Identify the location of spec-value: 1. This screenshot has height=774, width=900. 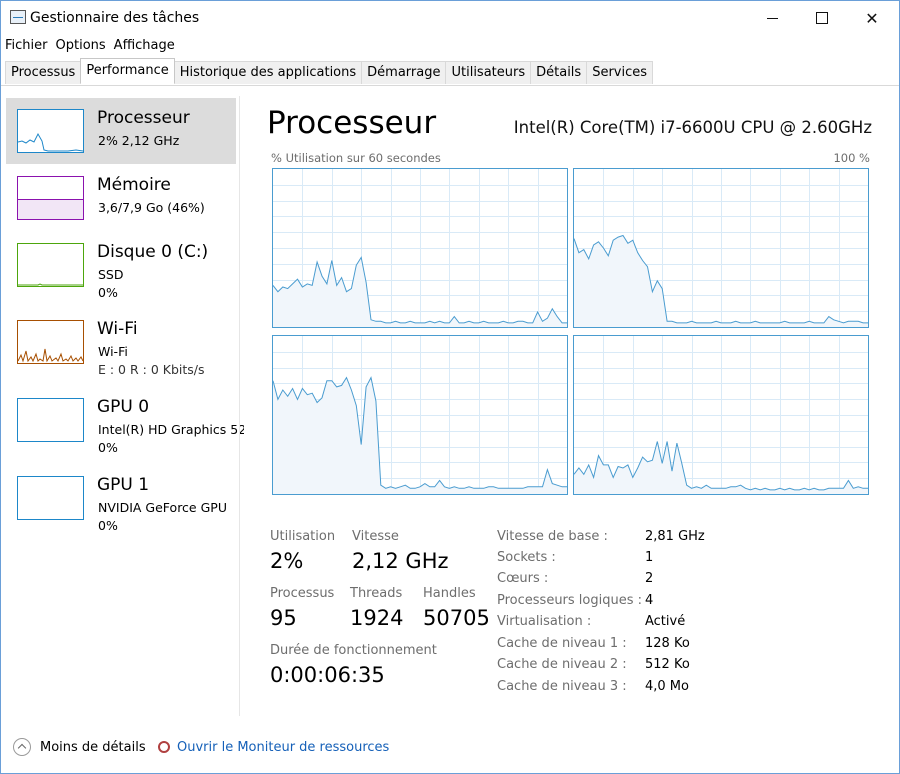
(649, 557).